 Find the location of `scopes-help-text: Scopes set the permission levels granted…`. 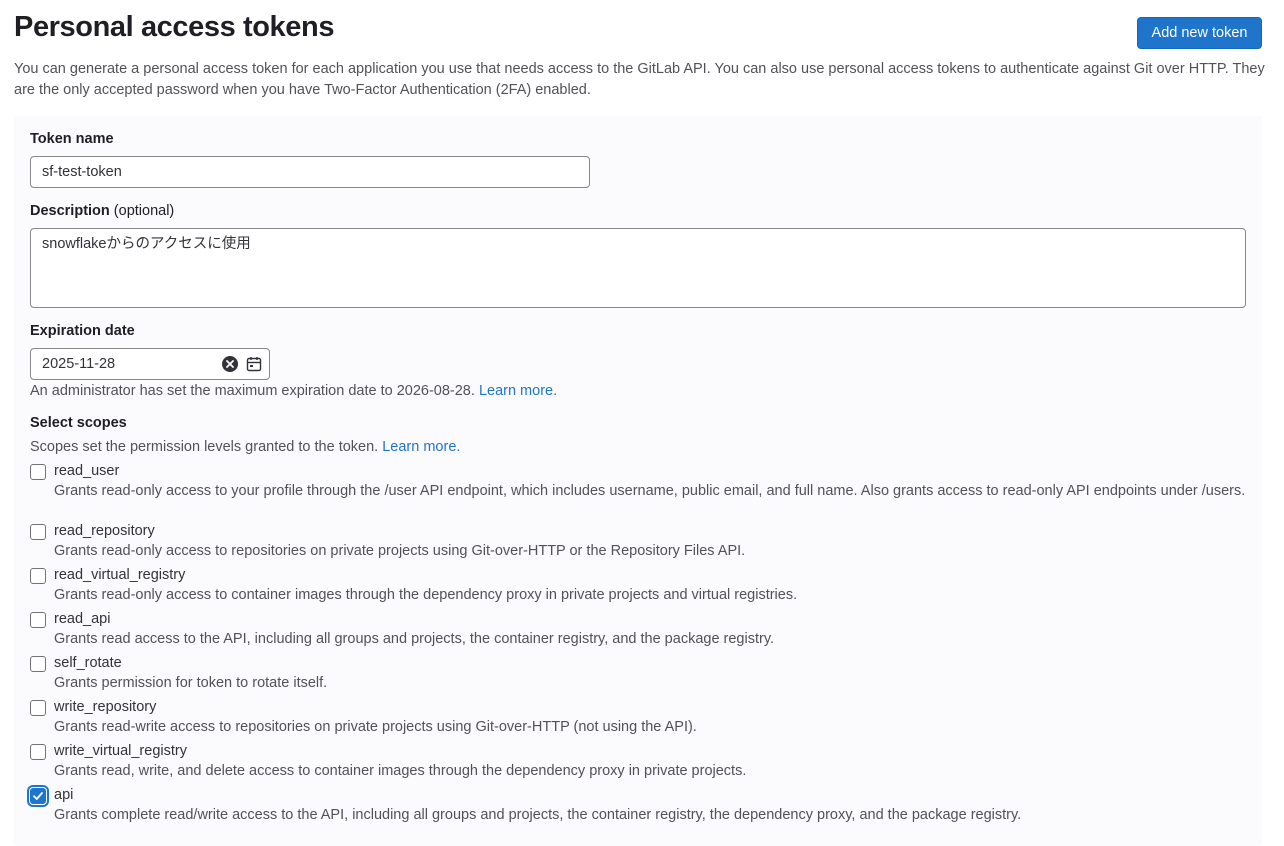

scopes-help-text: Scopes set the permission levels granted… is located at coordinates (204, 447).